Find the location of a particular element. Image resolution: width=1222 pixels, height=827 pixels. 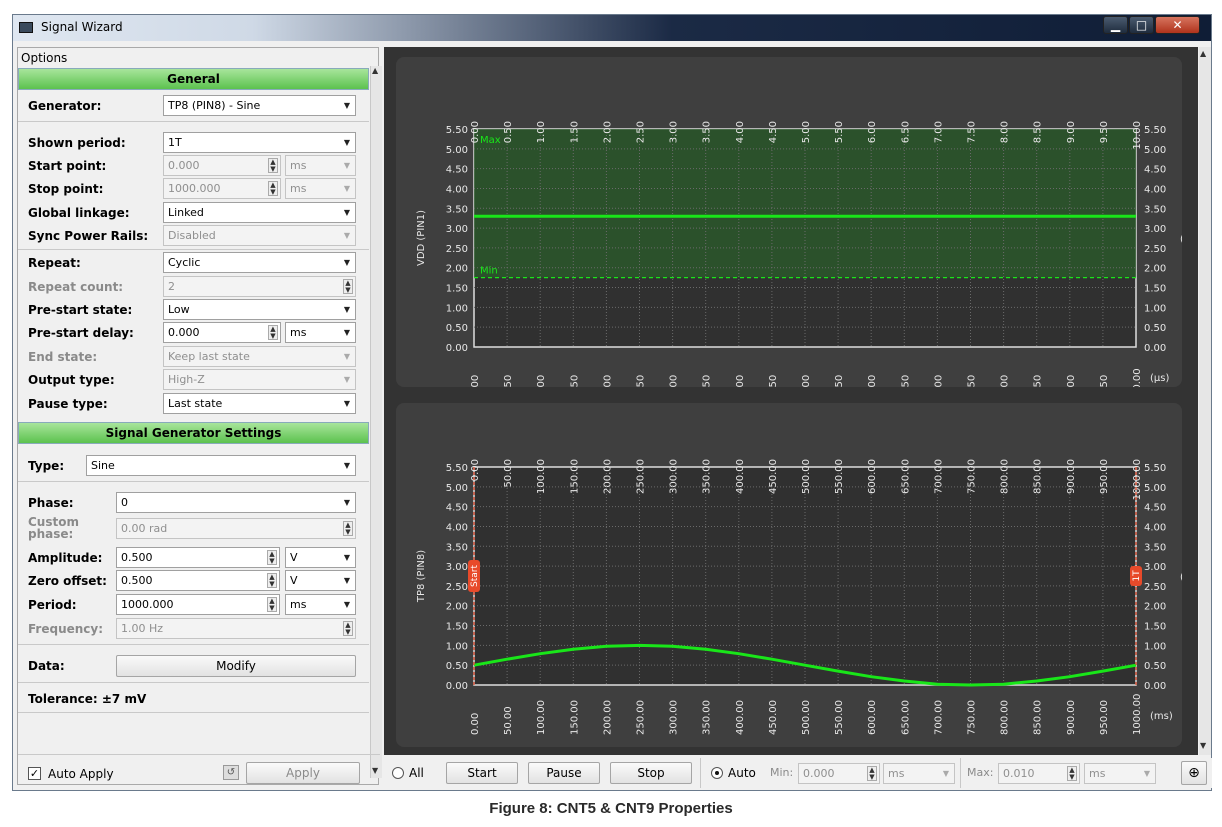

y-tick-label-right: 0.50 is located at coordinates (1155, 328).